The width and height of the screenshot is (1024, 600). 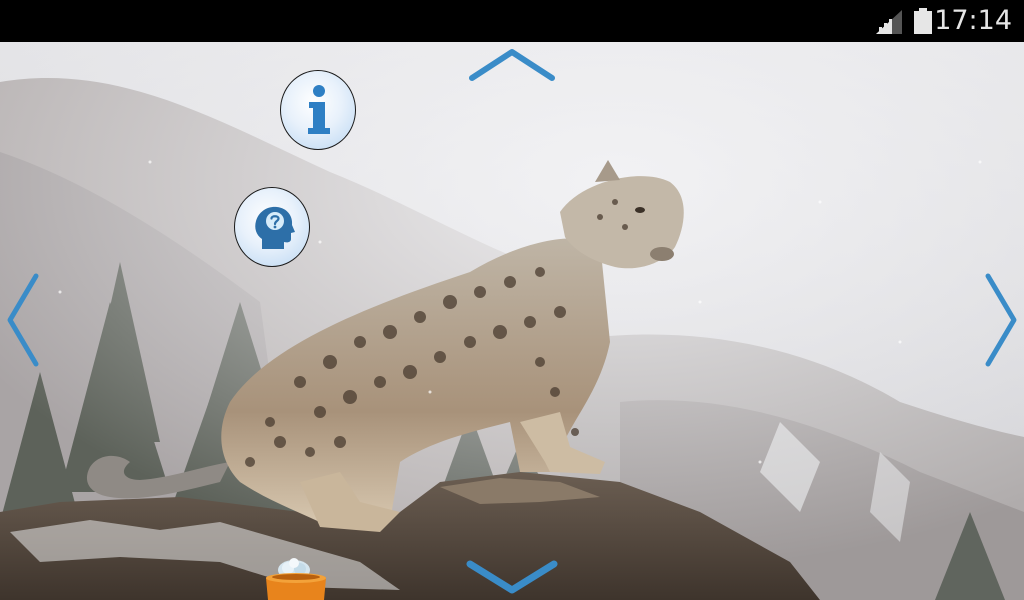 I want to click on battery-icon, so click(x=923, y=21).